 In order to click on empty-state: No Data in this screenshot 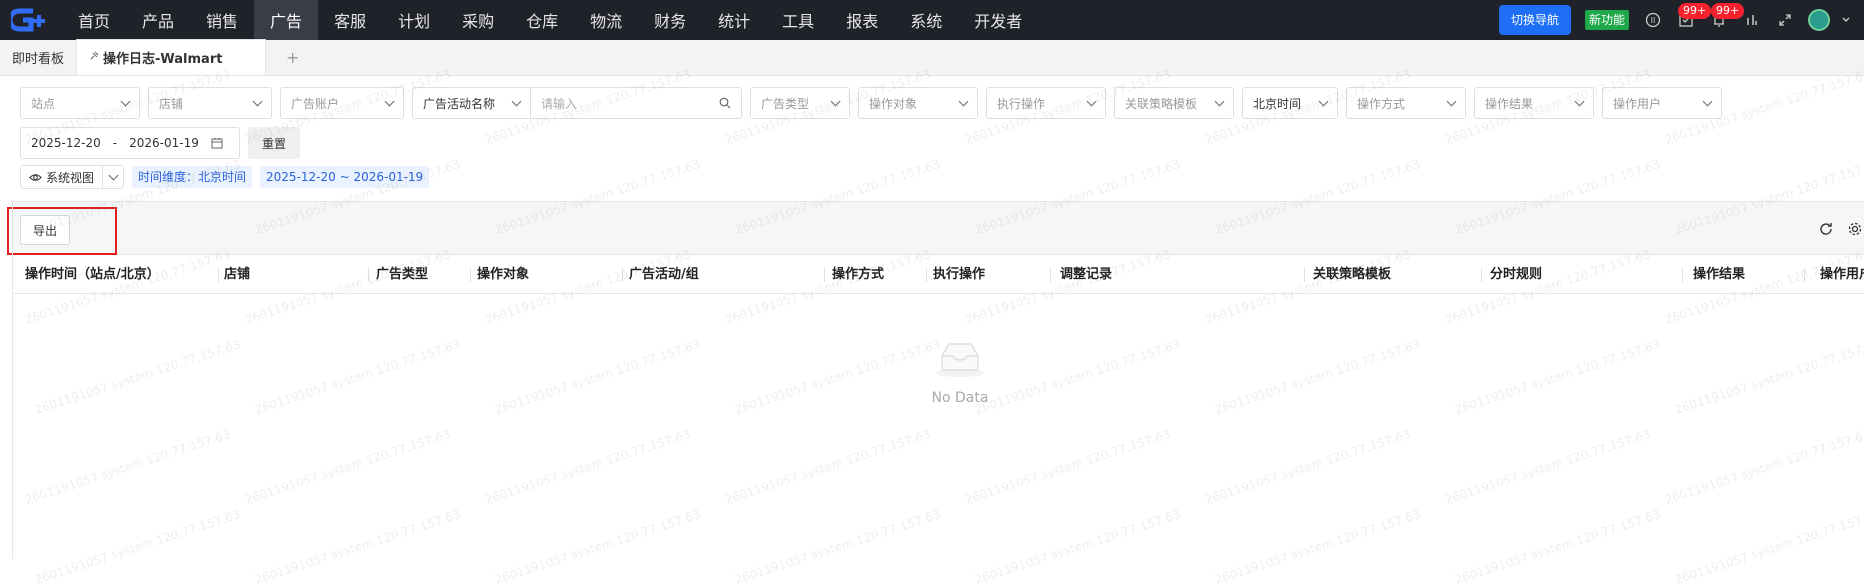, I will do `click(960, 372)`.